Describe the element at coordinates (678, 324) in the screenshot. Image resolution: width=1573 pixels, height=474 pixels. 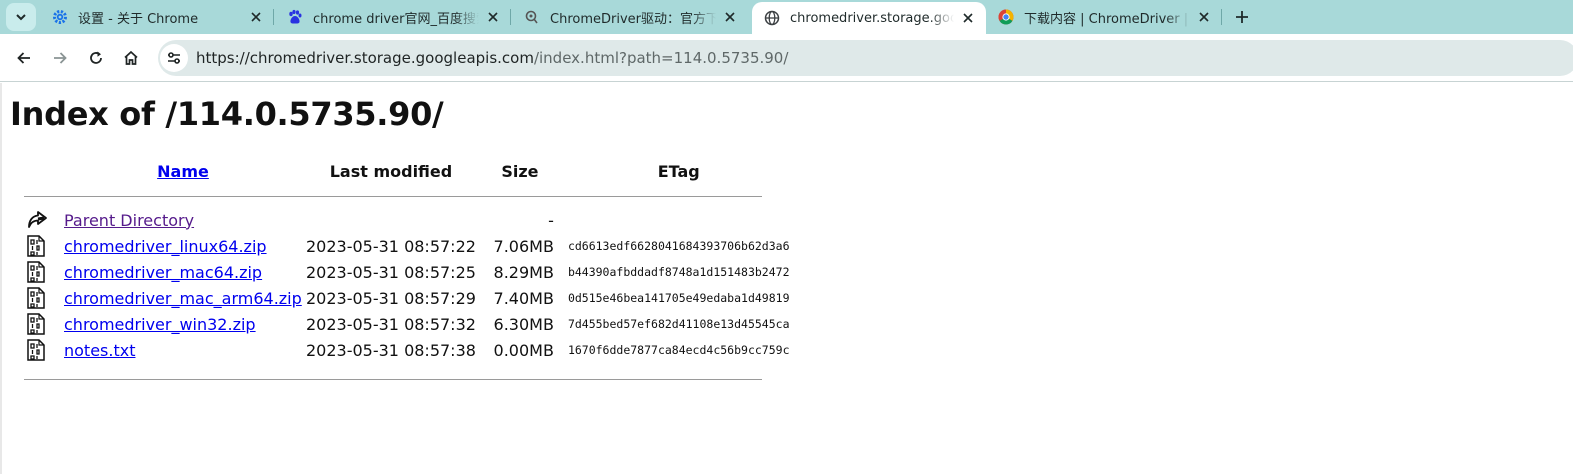
I see `etag-cell: 7d455bed57ef682d41108e13d45545ca` at that location.